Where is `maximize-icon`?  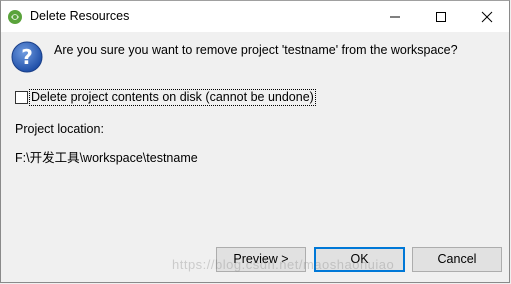
maximize-icon is located at coordinates (441, 17).